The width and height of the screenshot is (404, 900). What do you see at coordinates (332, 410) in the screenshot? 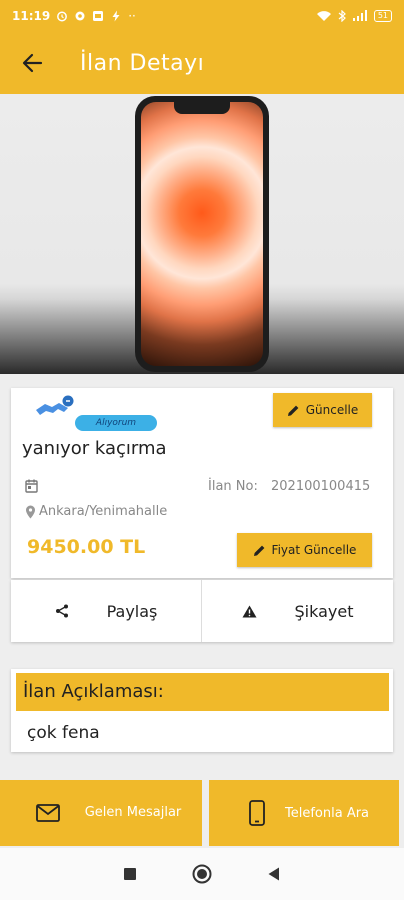
I see `update-button-label: Güncelle` at bounding box center [332, 410].